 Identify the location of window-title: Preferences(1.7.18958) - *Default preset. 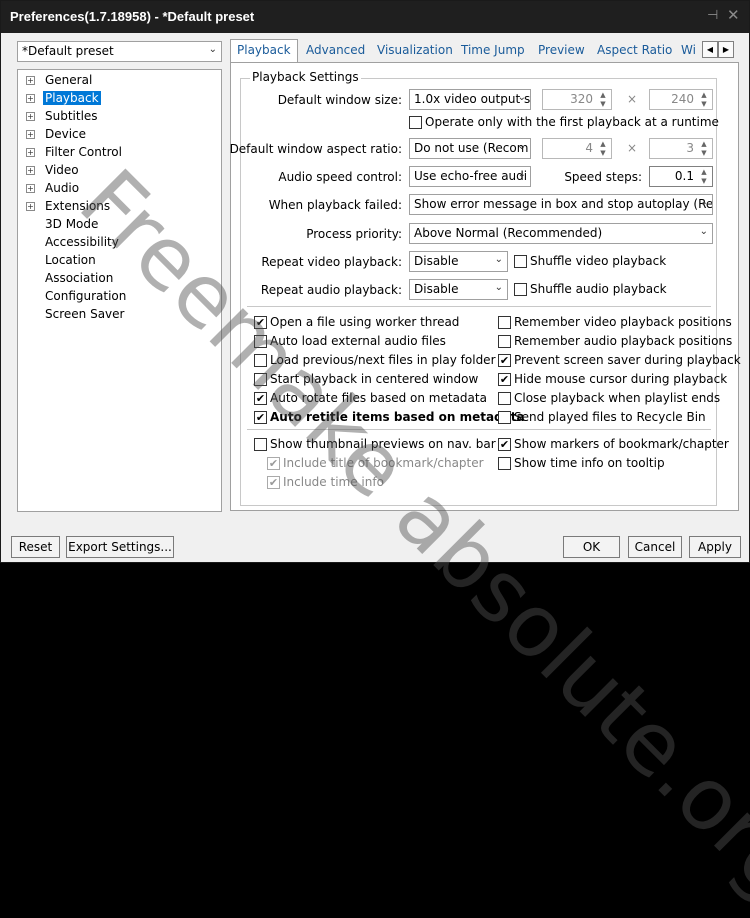
(132, 16).